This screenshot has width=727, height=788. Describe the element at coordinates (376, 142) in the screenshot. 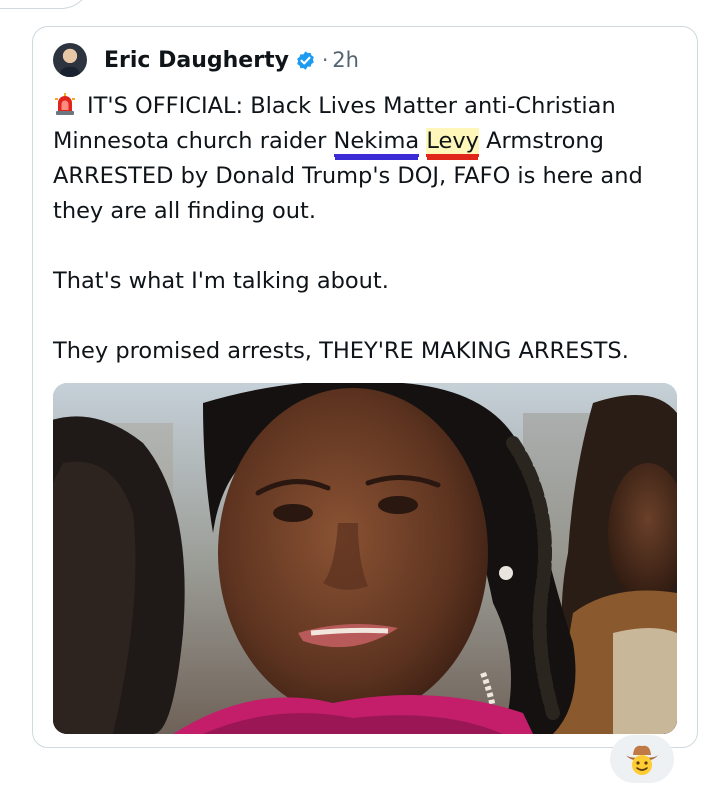

I see `underlined-name-nekima: Nekima` at that location.